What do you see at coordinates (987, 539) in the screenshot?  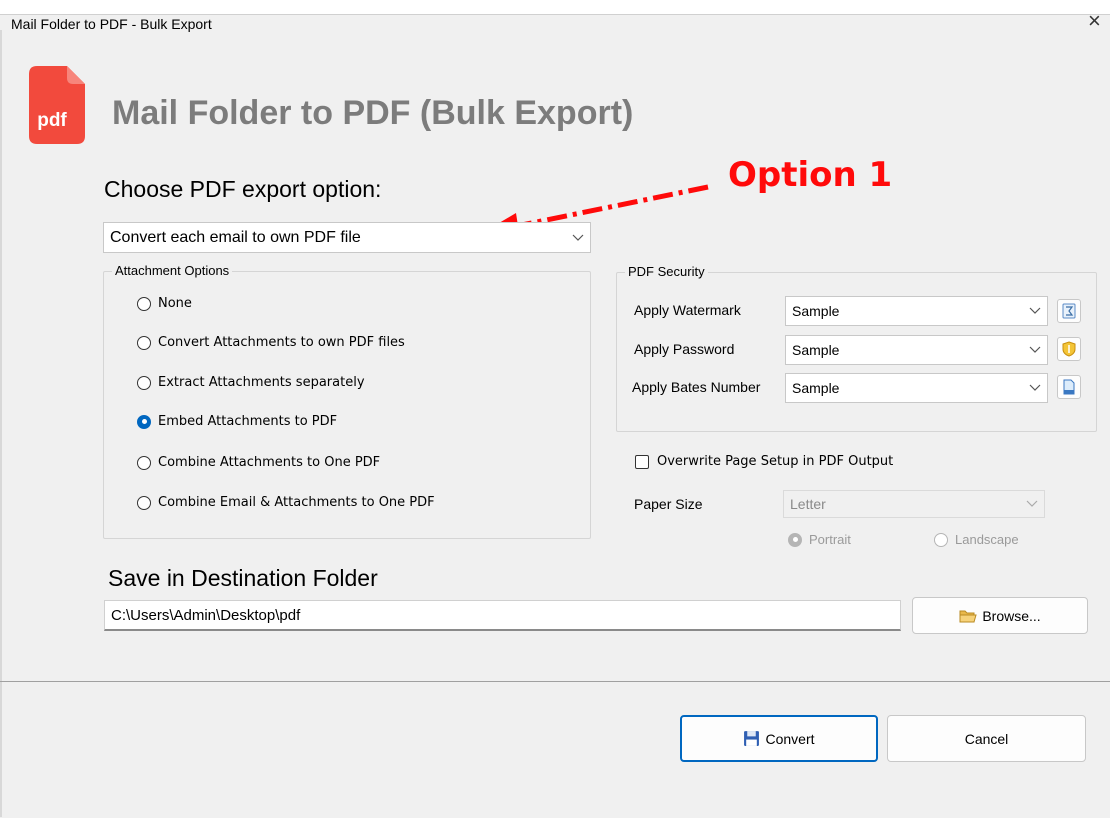 I see `radio-label: Landscape` at bounding box center [987, 539].